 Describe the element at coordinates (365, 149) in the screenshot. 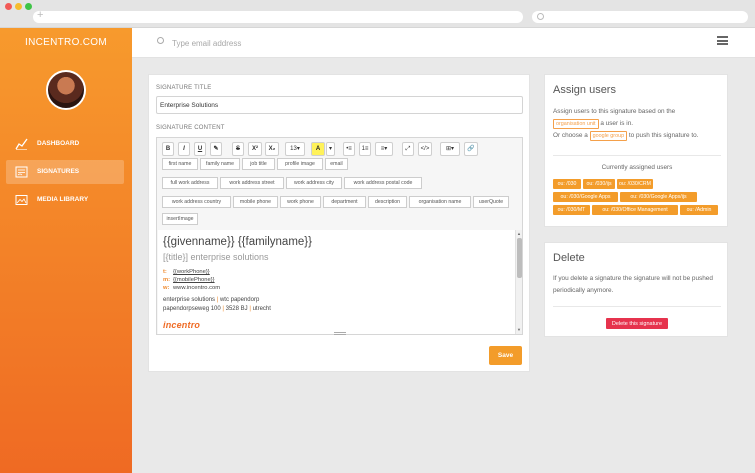

I see `numbered-list-button: 1≡` at that location.